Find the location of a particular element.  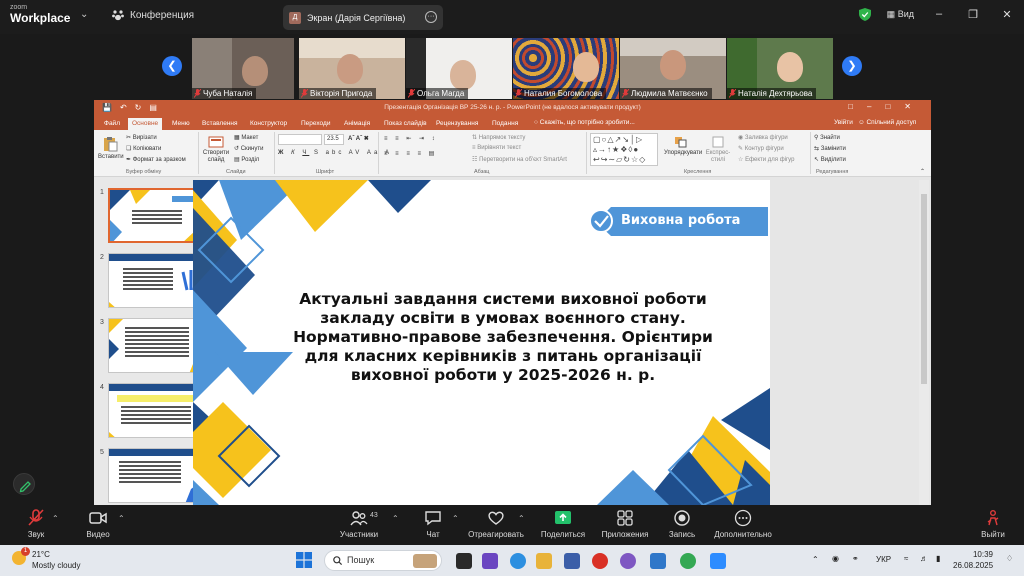

tab-view: Подання is located at coordinates (505, 124).